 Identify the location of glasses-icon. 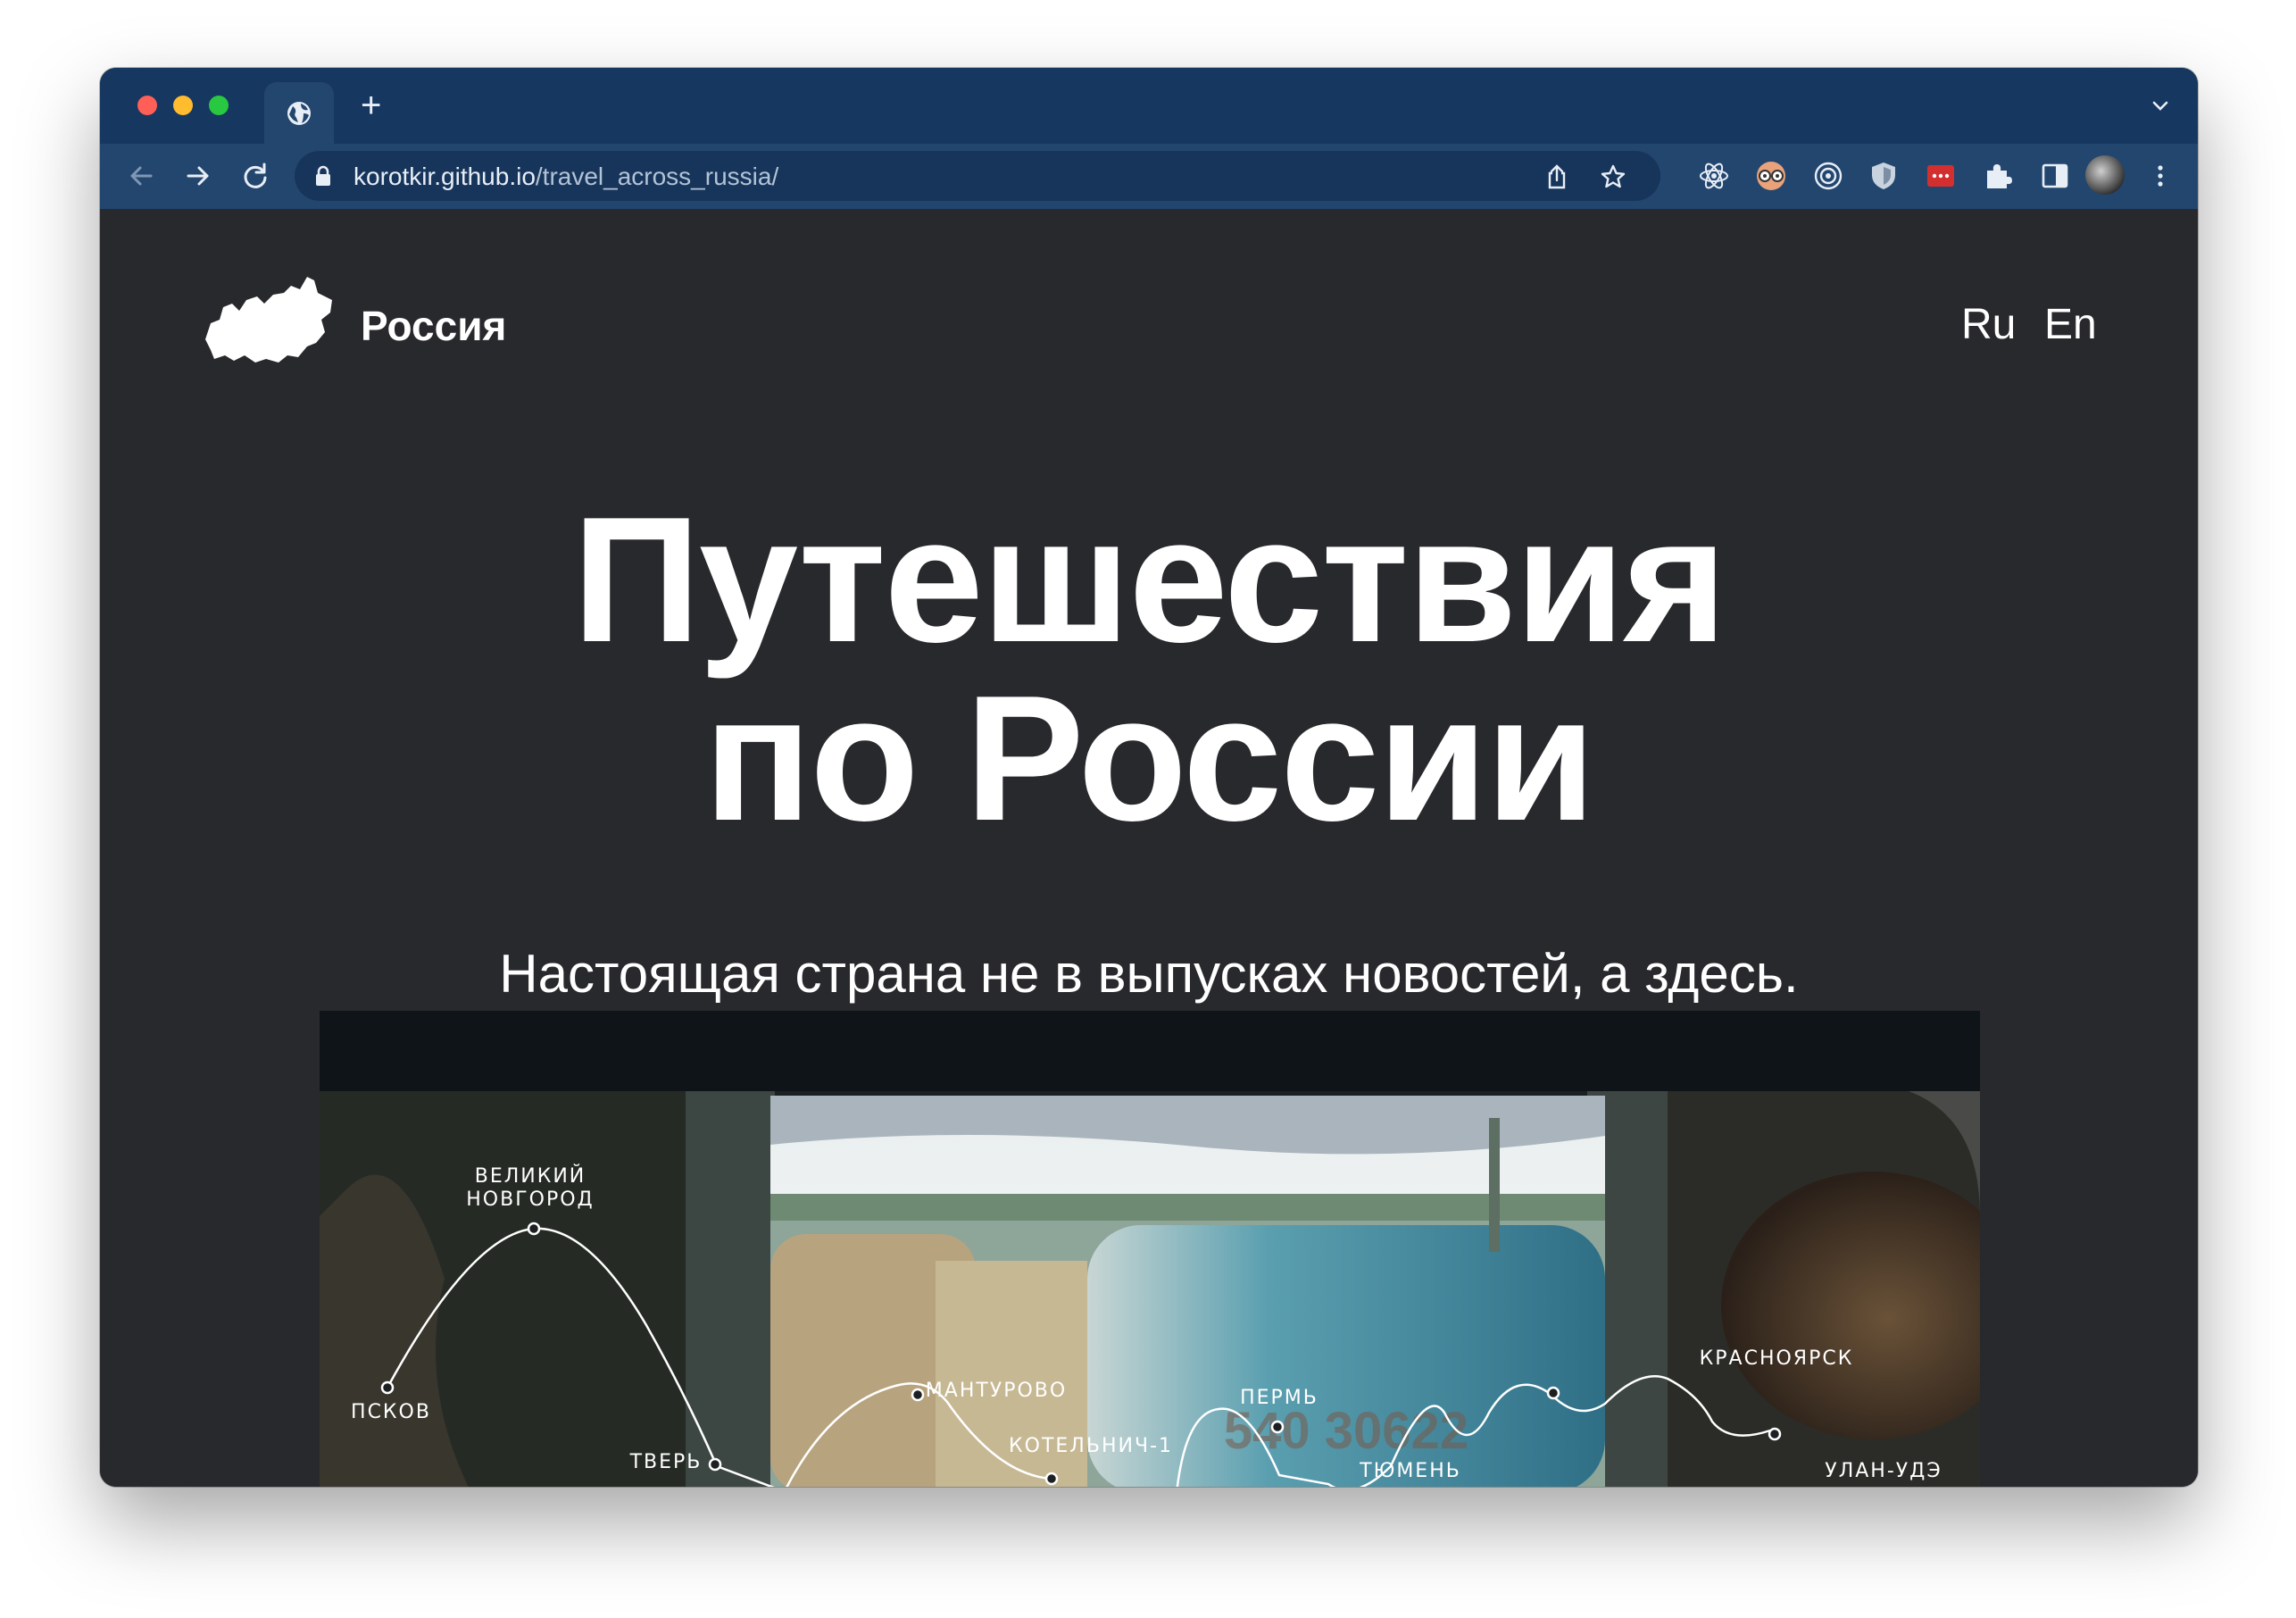
(1771, 176).